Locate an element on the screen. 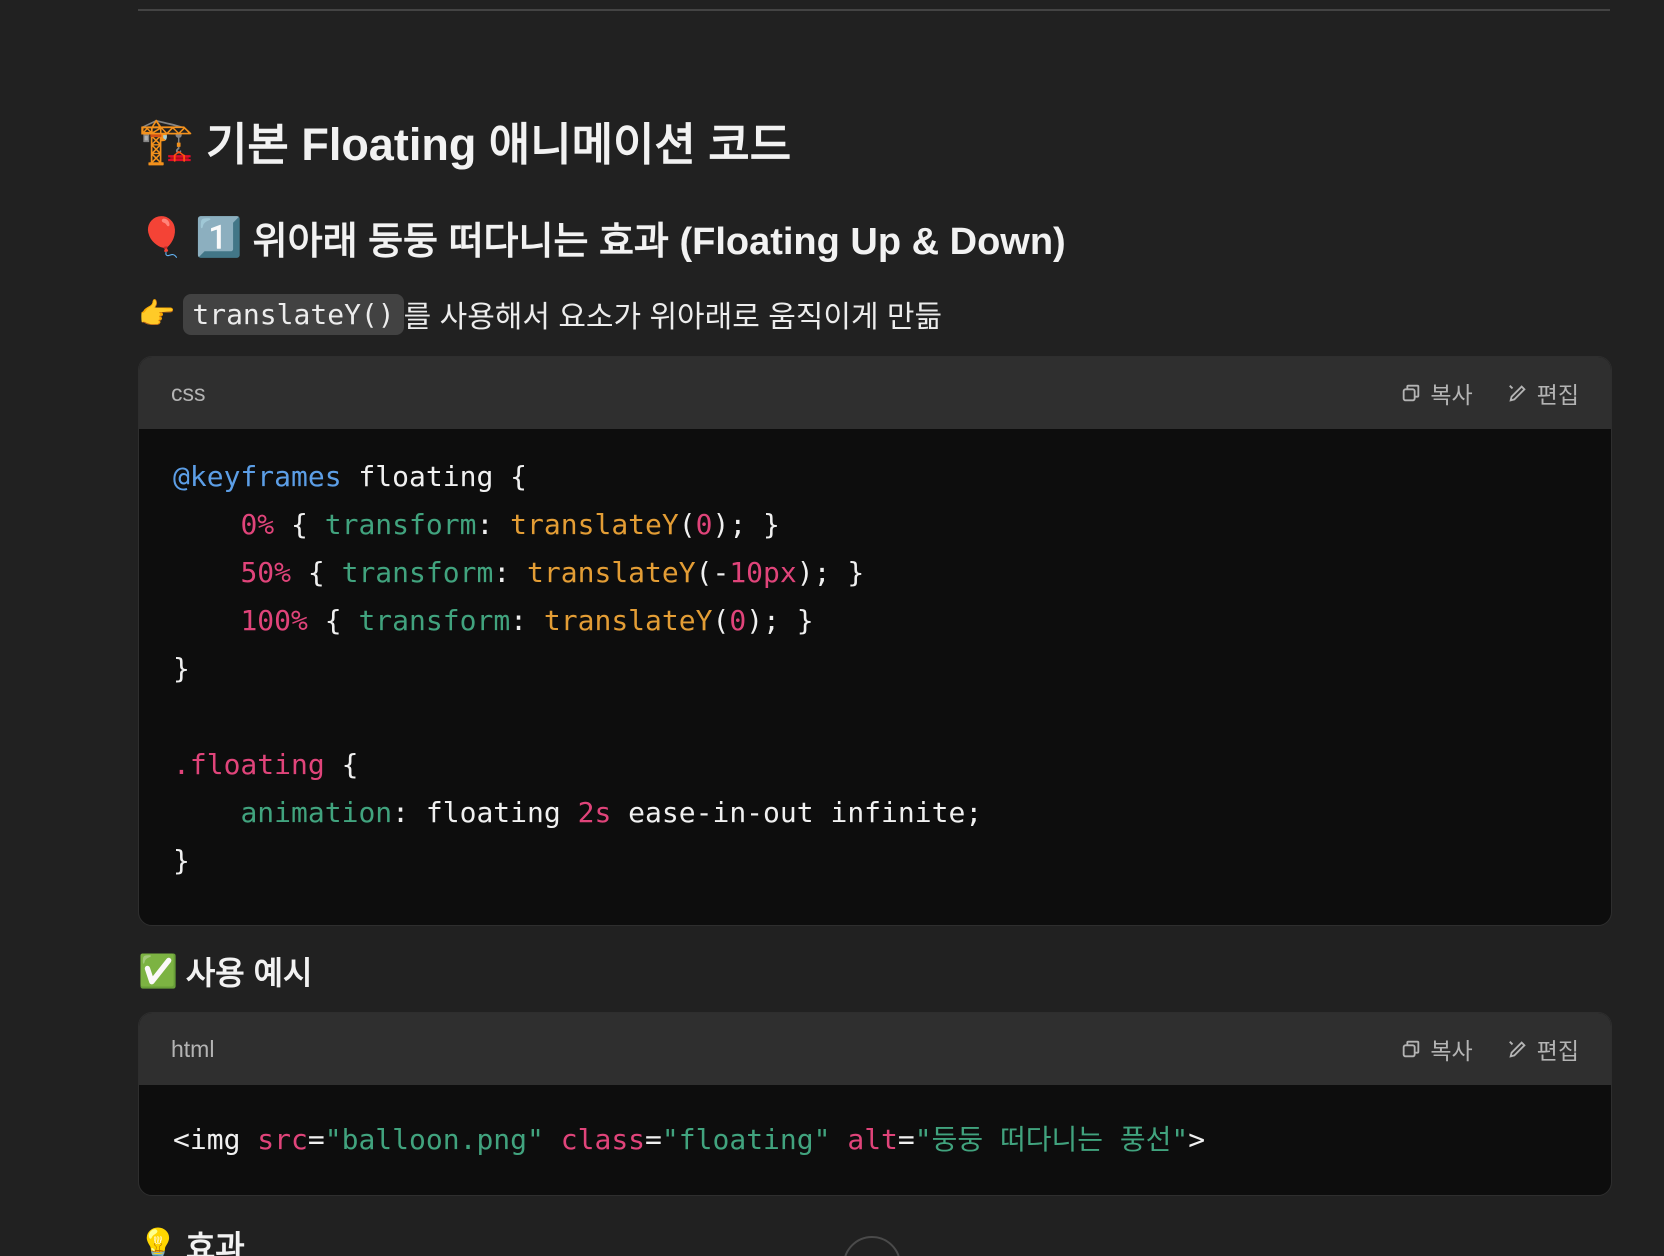 The height and width of the screenshot is (1256, 1664). number-one-icon: 1️⃣ is located at coordinates (219, 237).